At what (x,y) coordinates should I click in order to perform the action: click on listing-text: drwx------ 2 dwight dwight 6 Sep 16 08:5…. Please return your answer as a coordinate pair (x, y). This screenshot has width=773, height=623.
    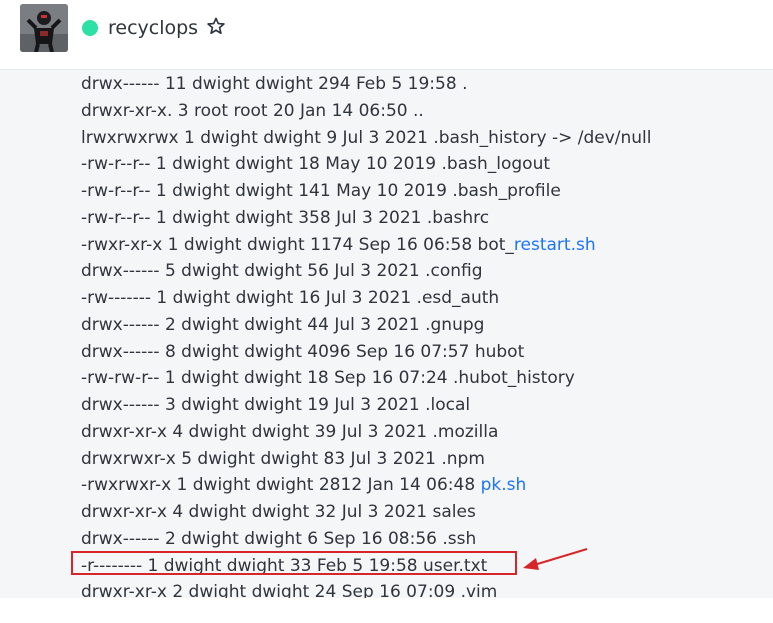
    Looking at the image, I should click on (279, 539).